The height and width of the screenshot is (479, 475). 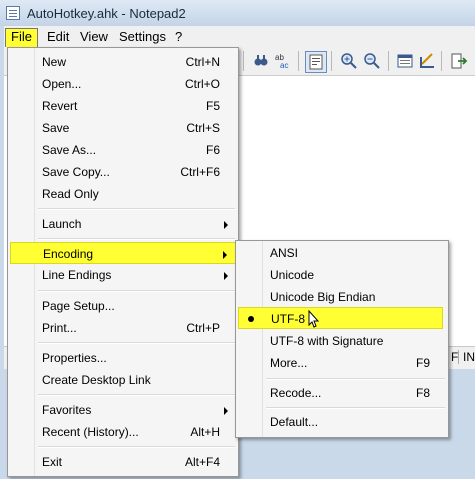 I want to click on menu-item-open: Open... Ctrl+O, so click(x=123, y=84).